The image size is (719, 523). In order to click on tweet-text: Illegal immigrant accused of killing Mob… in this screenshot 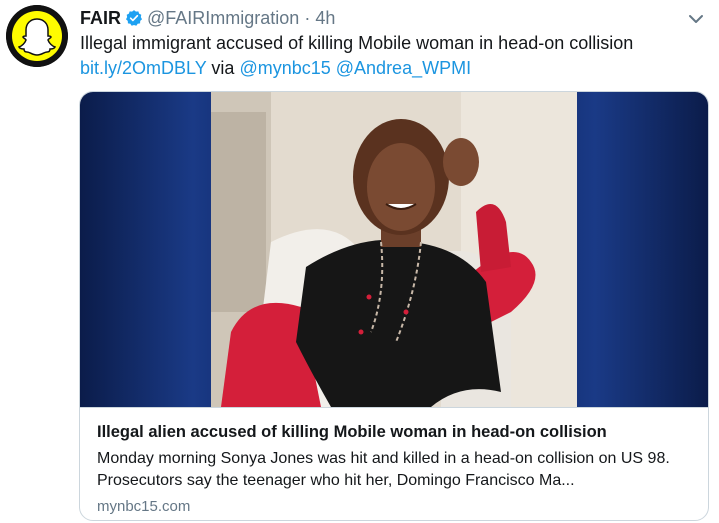, I will do `click(389, 56)`.